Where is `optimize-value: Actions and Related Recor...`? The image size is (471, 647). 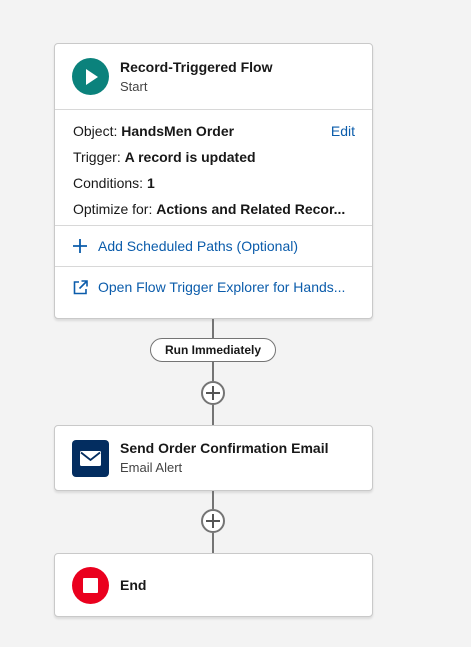 optimize-value: Actions and Related Recor... is located at coordinates (251, 209).